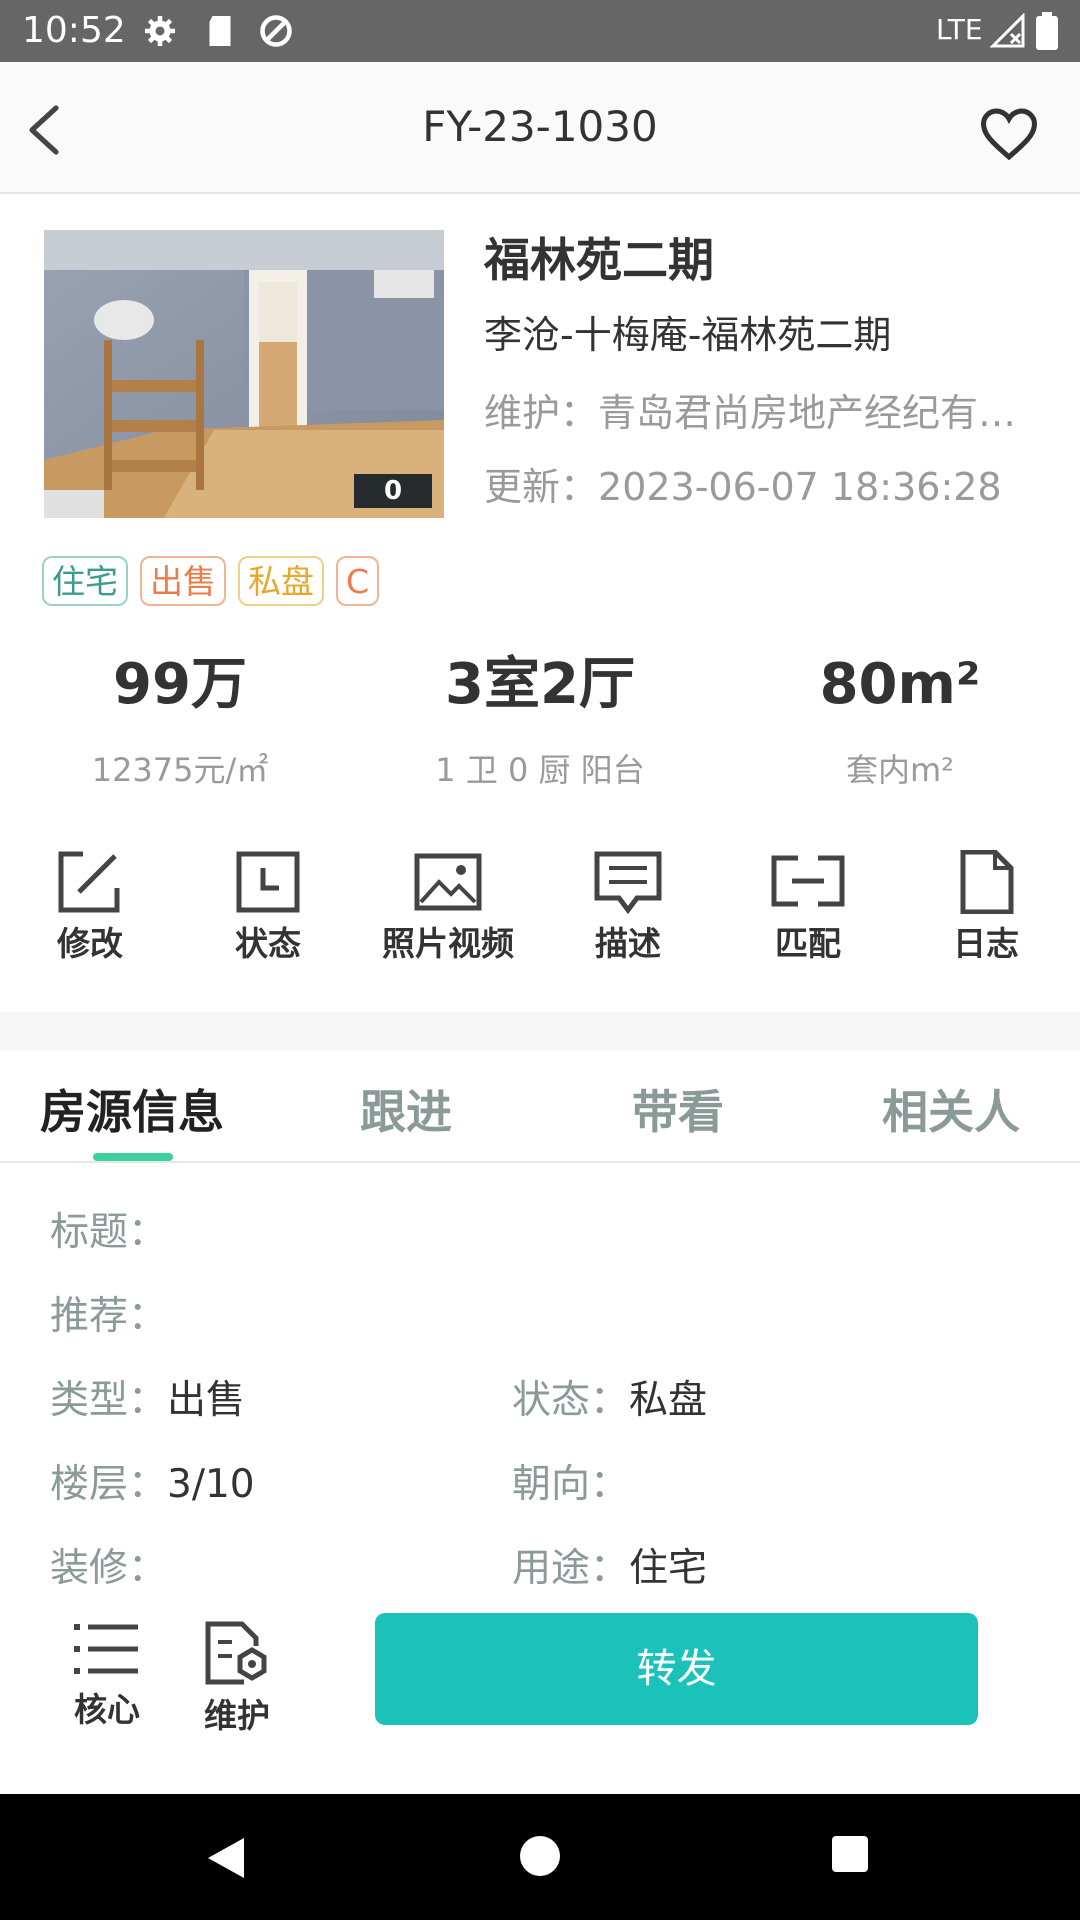 This screenshot has height=1920, width=1080. What do you see at coordinates (133, 1157) in the screenshot?
I see `active-tab-indicator` at bounding box center [133, 1157].